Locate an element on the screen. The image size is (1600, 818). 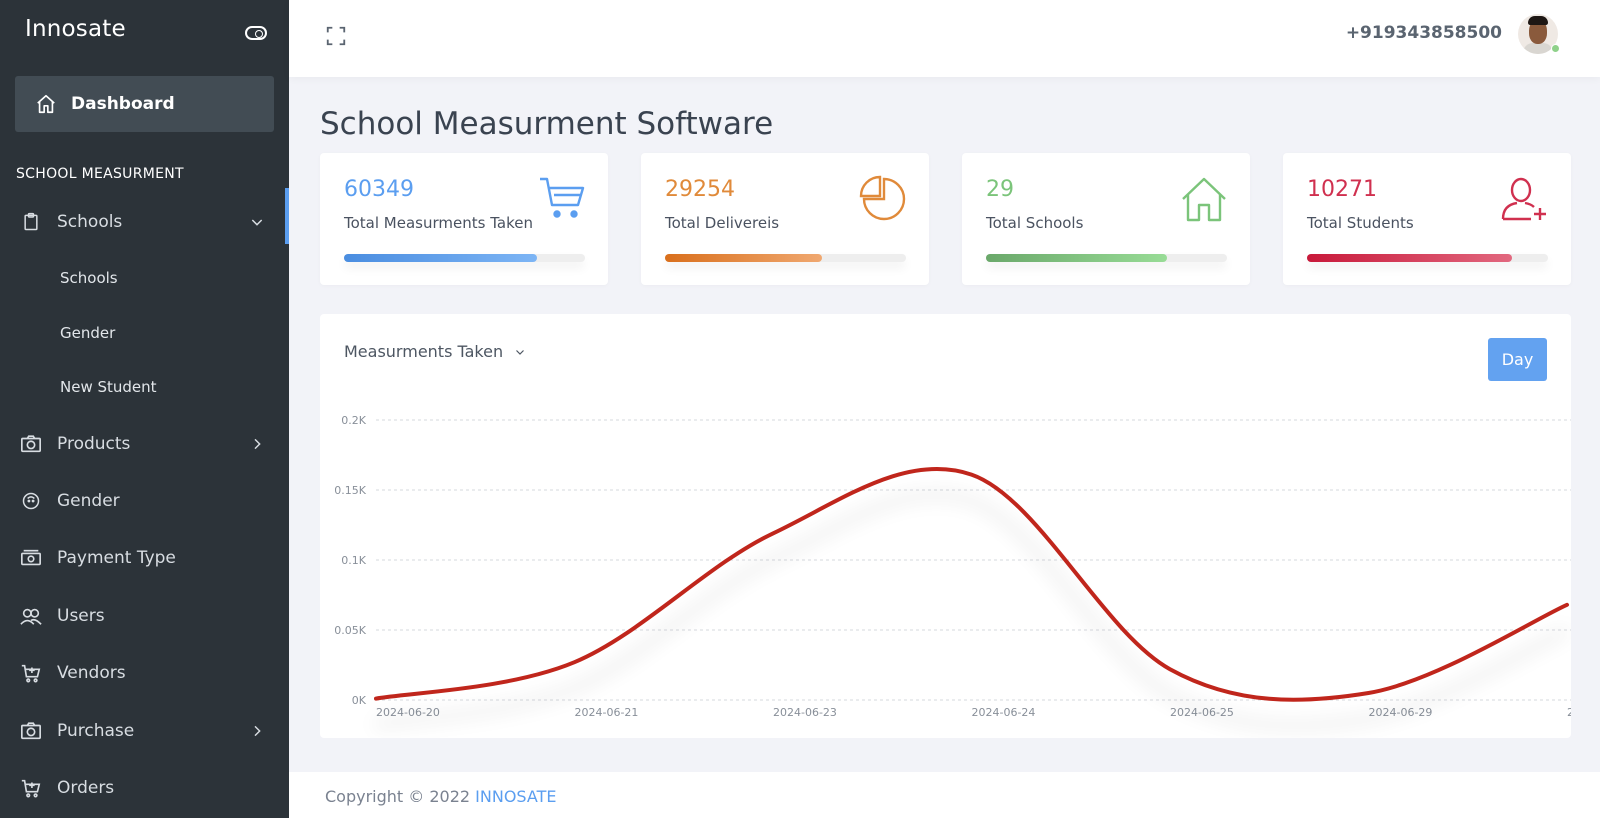
section-title: SCHOOL MEASURMENT is located at coordinates (100, 174).